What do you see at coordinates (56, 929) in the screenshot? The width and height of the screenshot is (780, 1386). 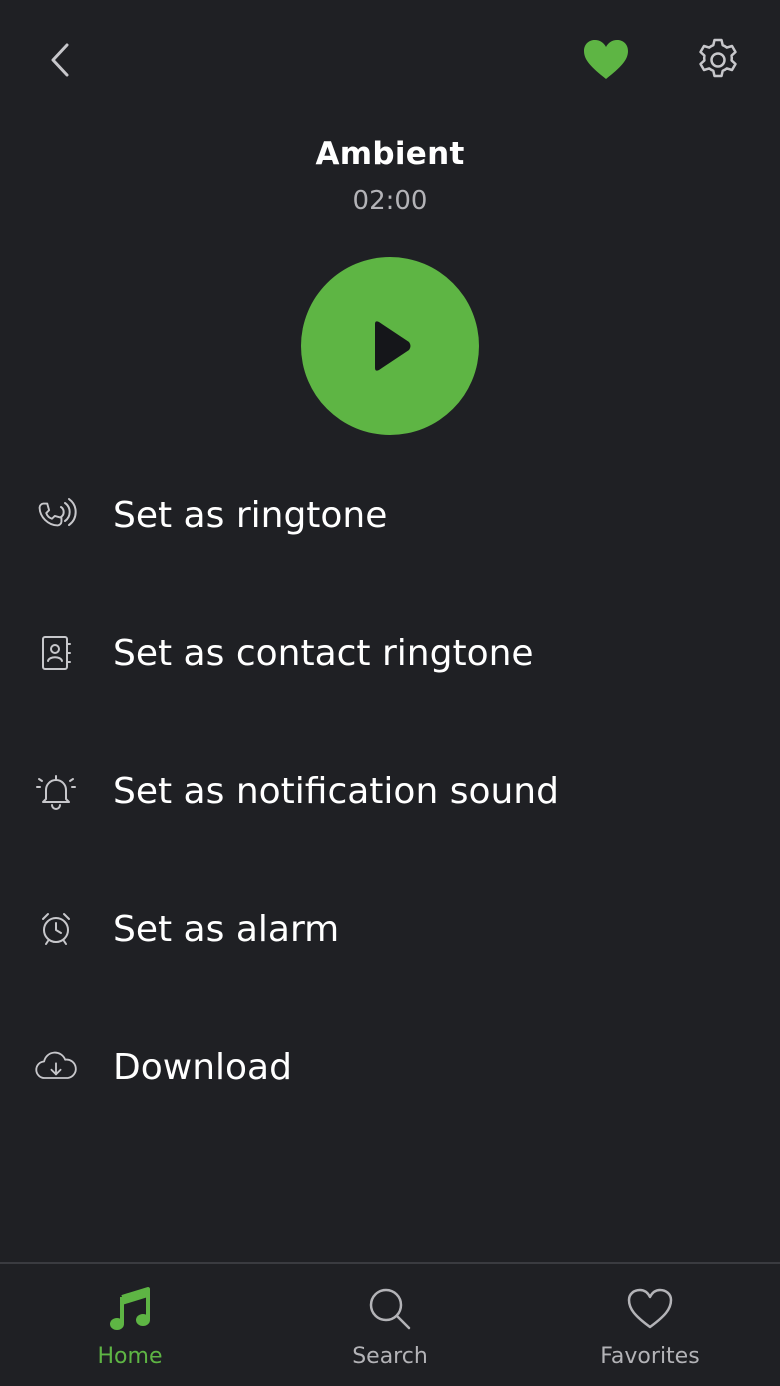 I see `alarm-clock-icon` at bounding box center [56, 929].